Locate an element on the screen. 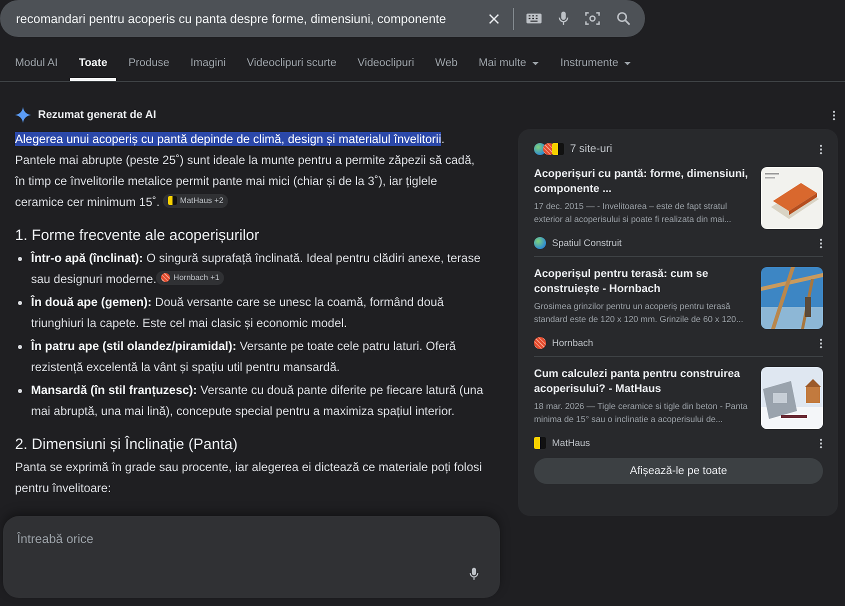  site-name: MatHaus is located at coordinates (571, 443).